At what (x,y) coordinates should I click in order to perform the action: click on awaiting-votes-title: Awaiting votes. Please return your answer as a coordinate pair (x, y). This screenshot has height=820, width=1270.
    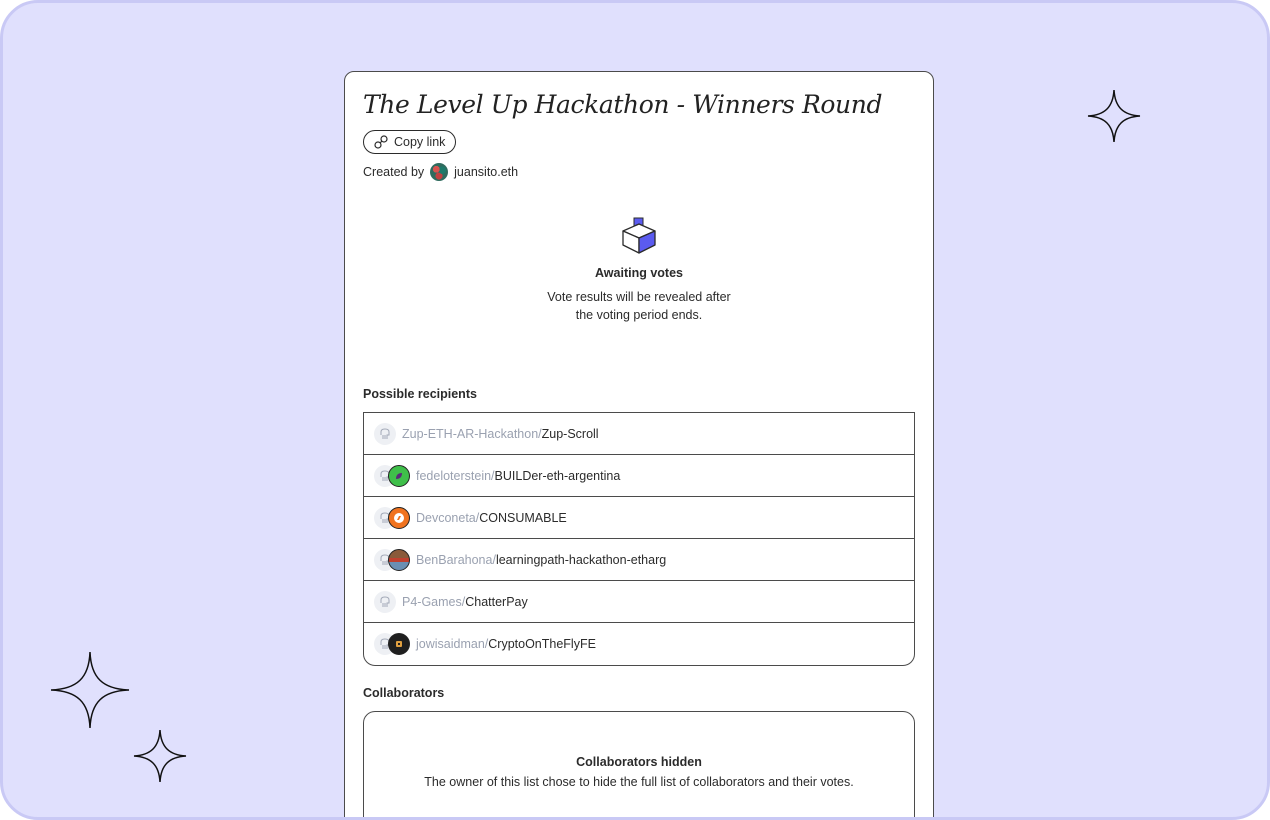
    Looking at the image, I should click on (639, 273).